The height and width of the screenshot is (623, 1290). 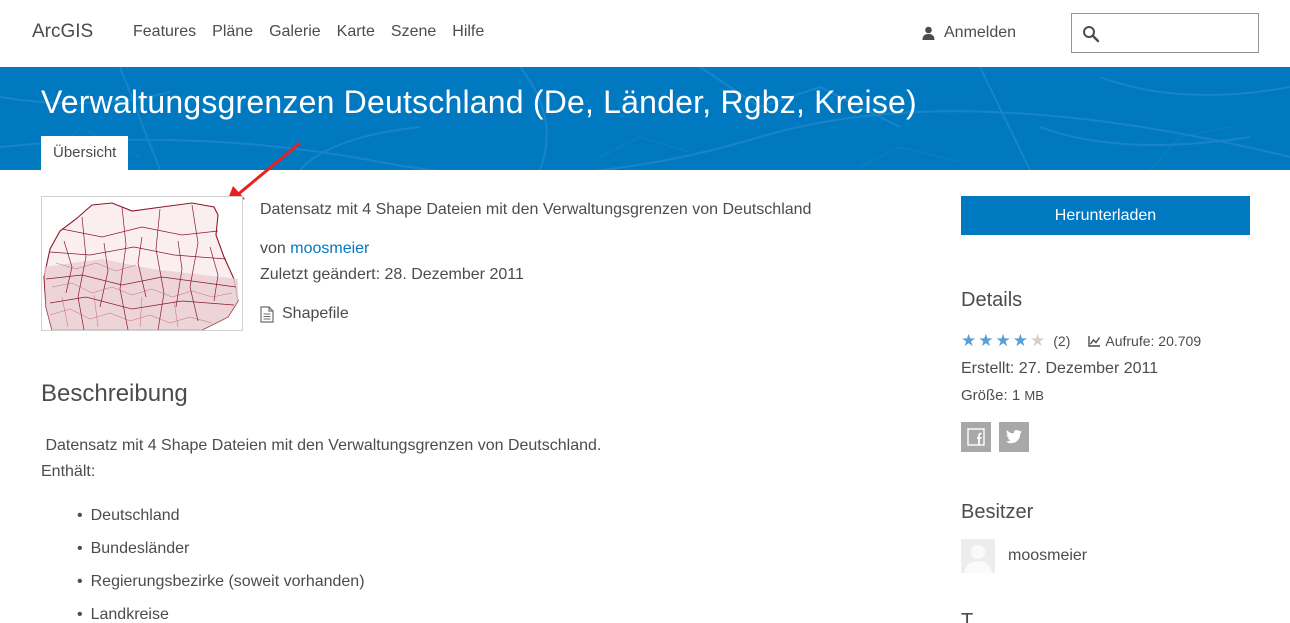 I want to click on item-type-label: Shapefile, so click(x=315, y=313).